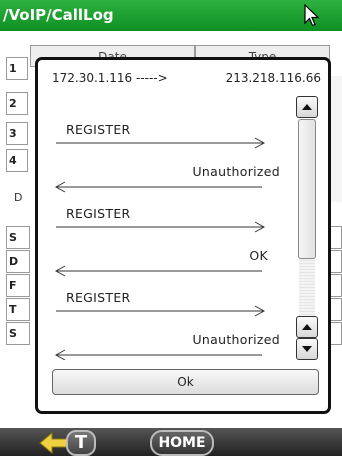 This screenshot has height=456, width=342. What do you see at coordinates (307, 189) in the screenshot?
I see `scroll-thumb` at bounding box center [307, 189].